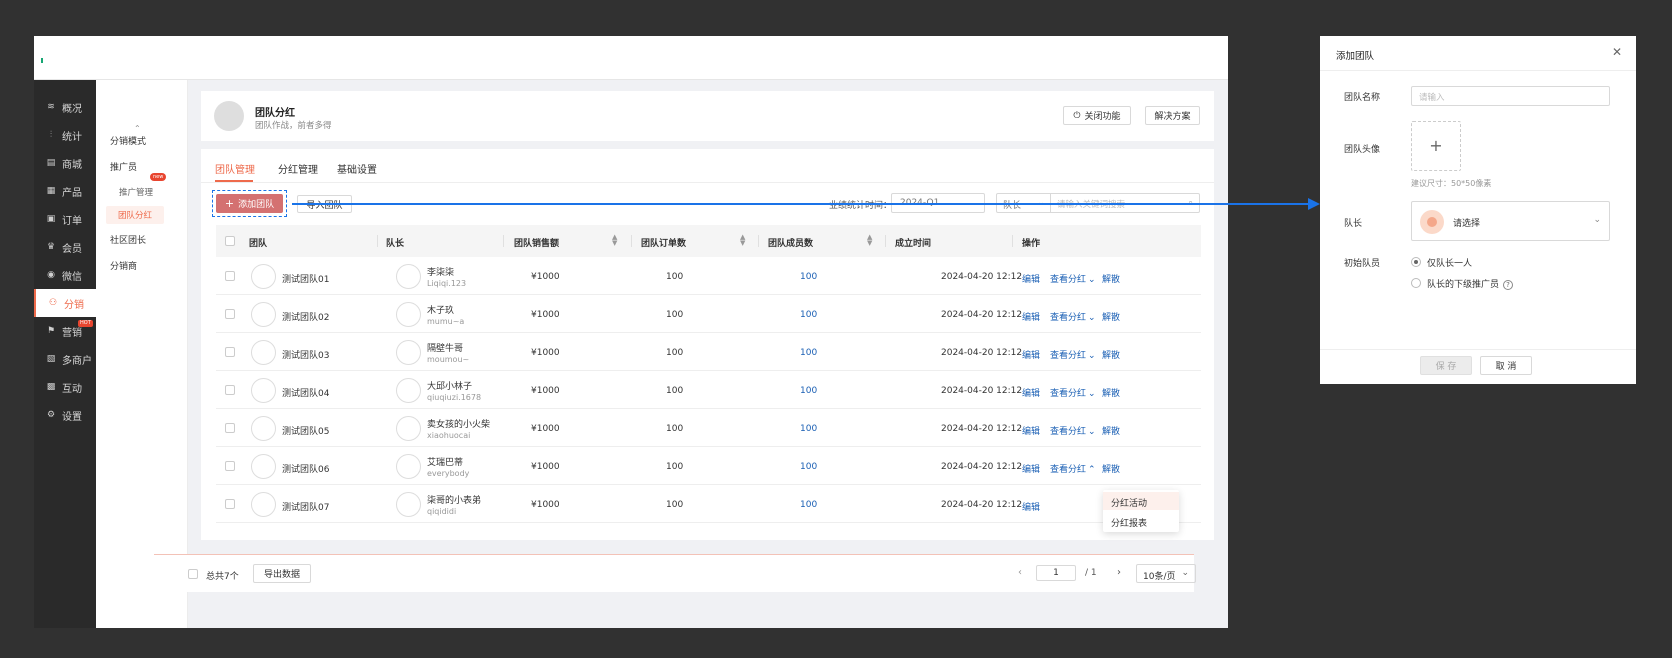 This screenshot has width=1672, height=658. Describe the element at coordinates (65, 387) in the screenshot. I see `nav-item-10: ▩ 互动` at that location.